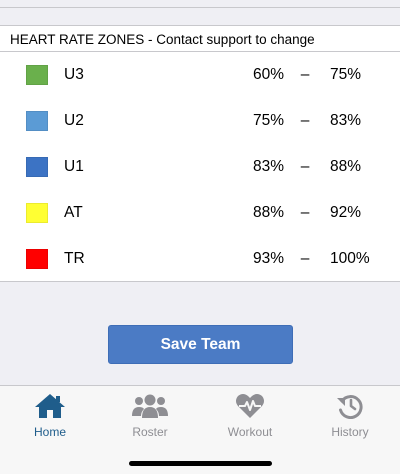 This screenshot has width=400, height=474. Describe the element at coordinates (50, 406) in the screenshot. I see `home-icon` at that location.